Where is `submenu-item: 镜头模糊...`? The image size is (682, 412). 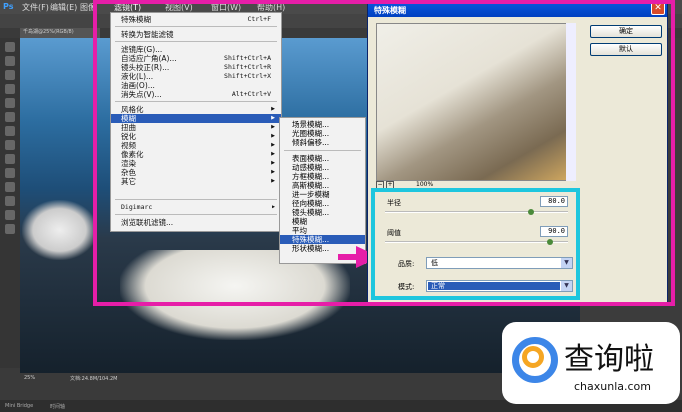 submenu-item: 镜头模糊... is located at coordinates (322, 212).